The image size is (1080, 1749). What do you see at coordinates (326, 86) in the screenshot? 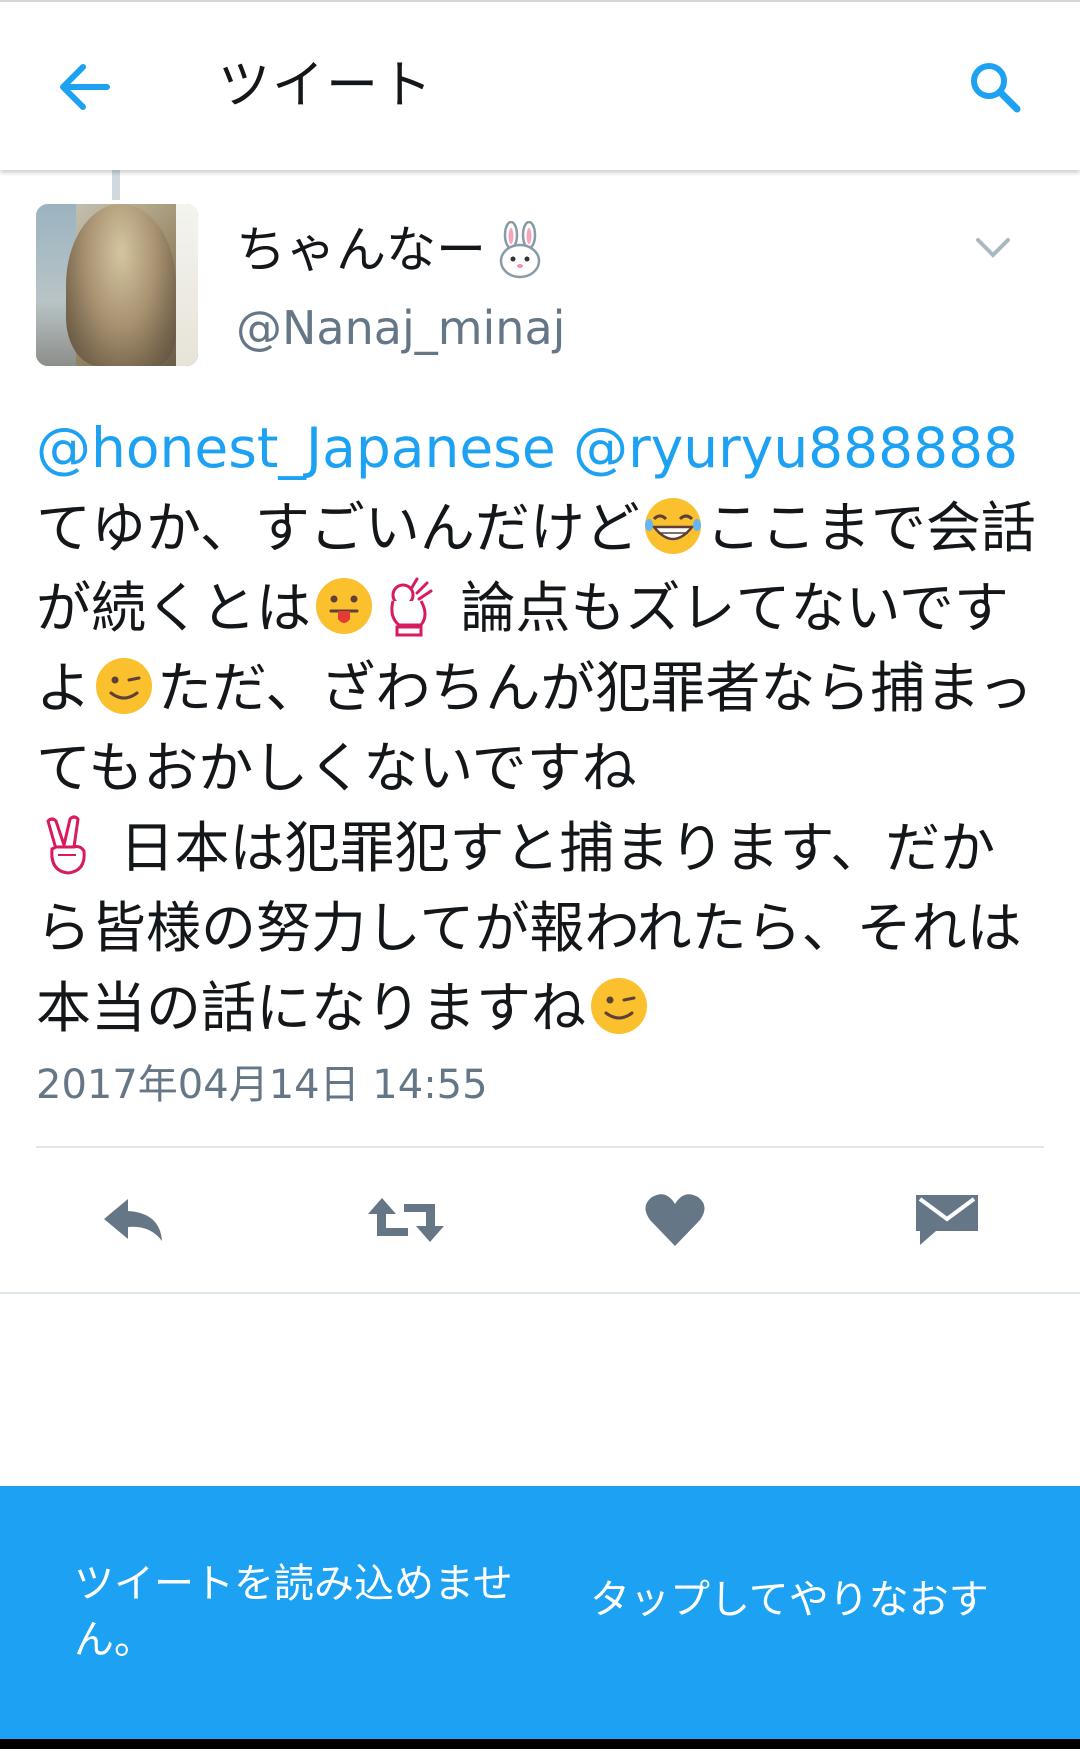
I see `page-title: ツイート` at bounding box center [326, 86].